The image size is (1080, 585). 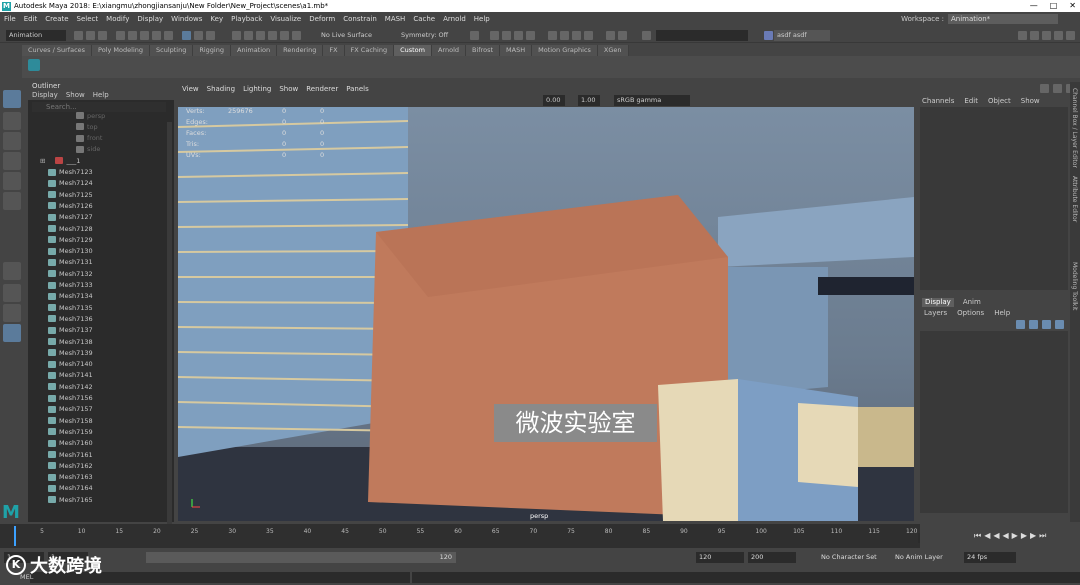 What do you see at coordinates (851, 557) in the screenshot?
I see `character-set-dropdown: No Character Set` at bounding box center [851, 557].